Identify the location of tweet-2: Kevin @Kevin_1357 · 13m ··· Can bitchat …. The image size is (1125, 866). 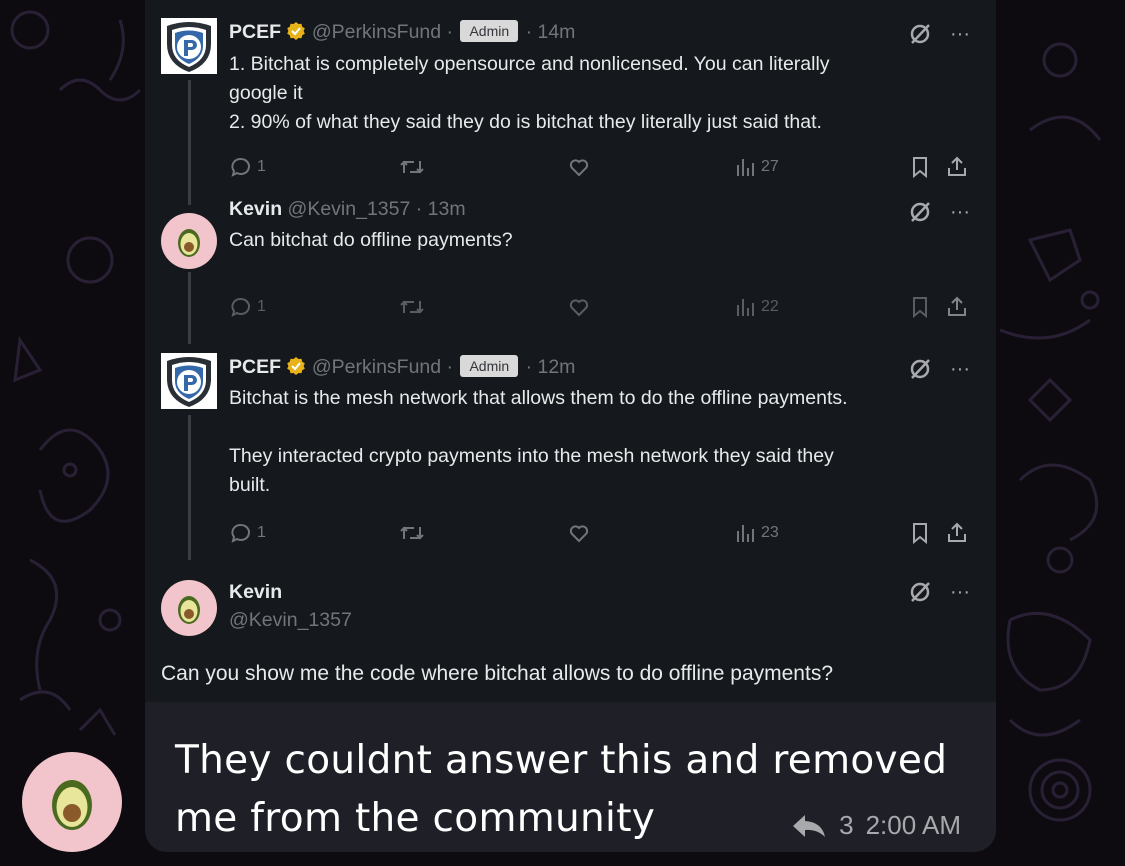
(570, 271).